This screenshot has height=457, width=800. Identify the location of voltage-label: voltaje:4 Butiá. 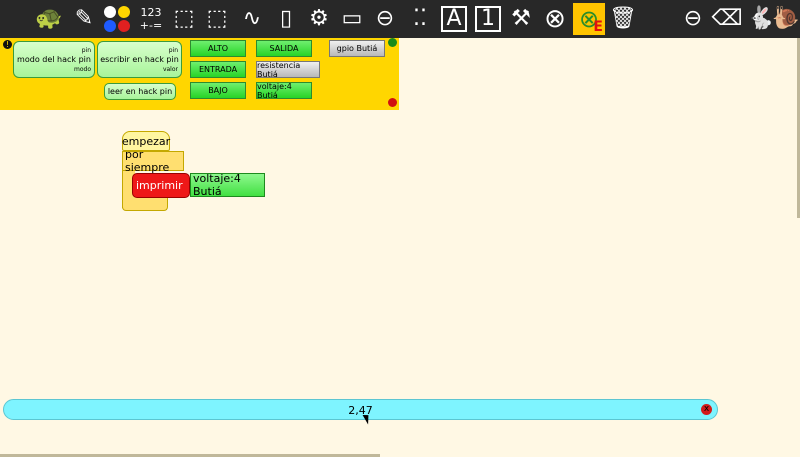
(217, 185).